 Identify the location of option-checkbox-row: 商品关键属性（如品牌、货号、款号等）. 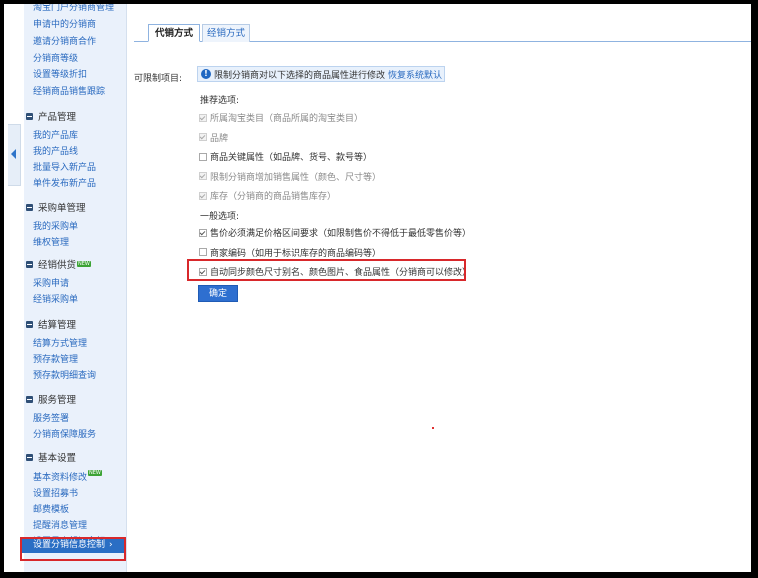
(285, 156).